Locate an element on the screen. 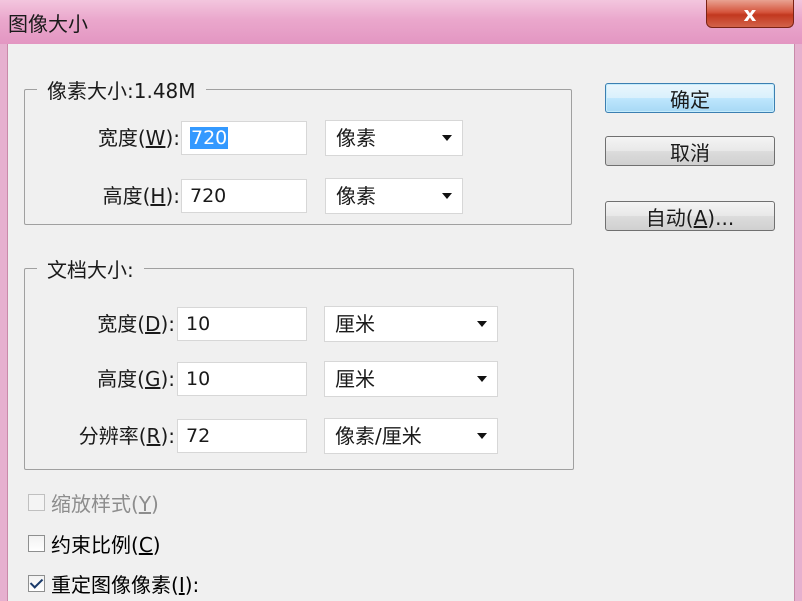  close-icon: x is located at coordinates (750, 13).